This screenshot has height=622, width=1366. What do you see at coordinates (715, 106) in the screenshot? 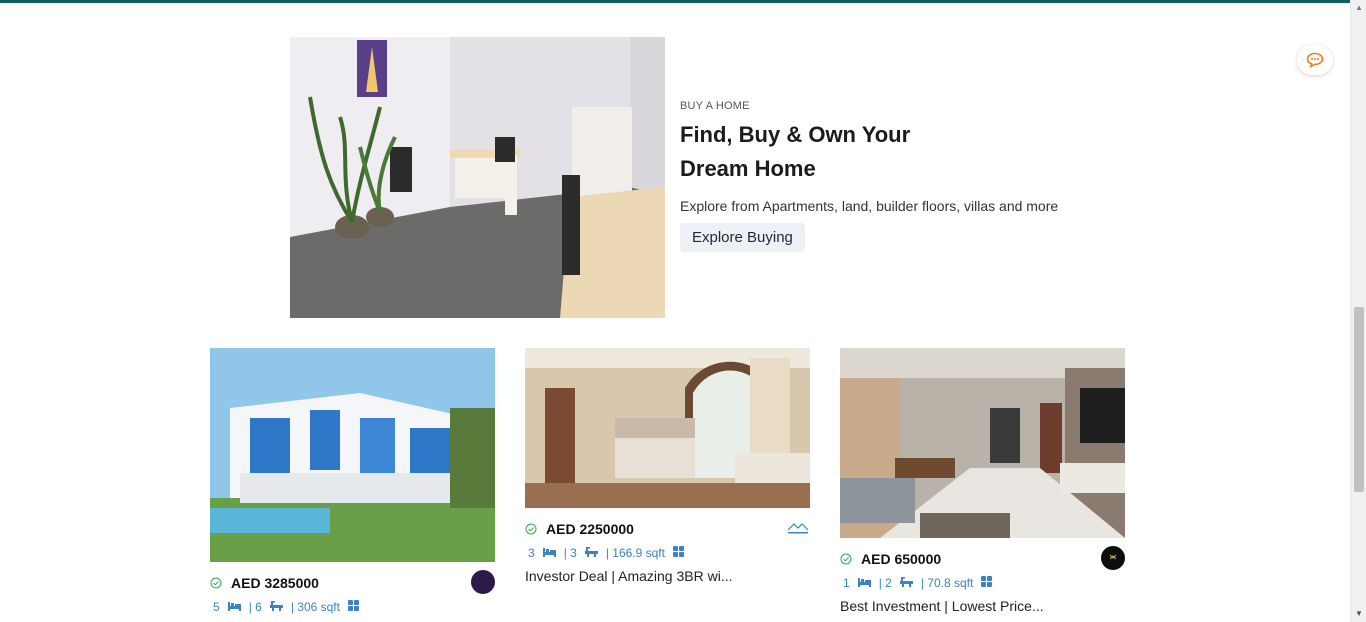
I see `hero-eyebrow: BUY A HOME` at bounding box center [715, 106].